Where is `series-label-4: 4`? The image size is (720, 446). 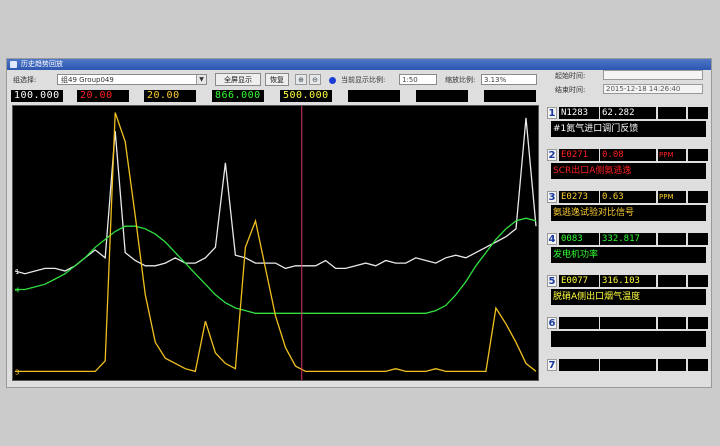
series-label-4: 4 is located at coordinates (17, 291).